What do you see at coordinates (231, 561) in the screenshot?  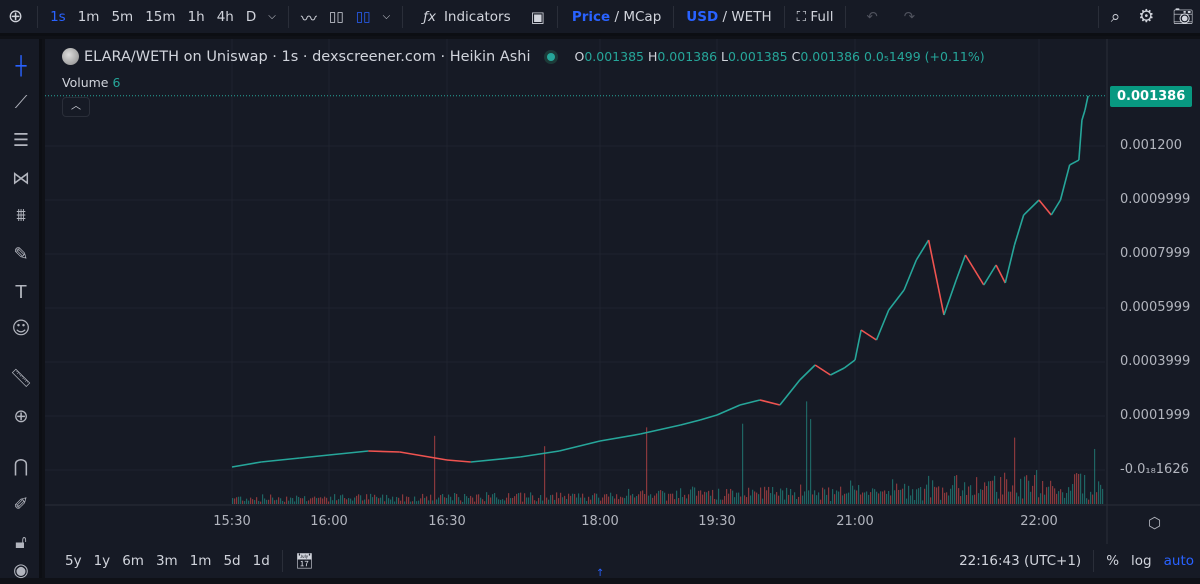 I see `range-5d: 5d` at bounding box center [231, 561].